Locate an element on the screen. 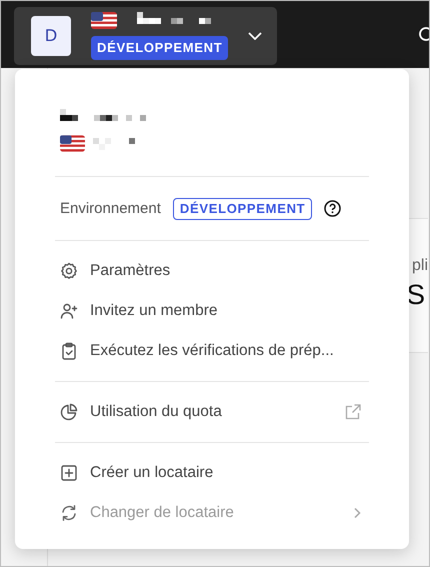  menu-item: Paramètres is located at coordinates (212, 271).